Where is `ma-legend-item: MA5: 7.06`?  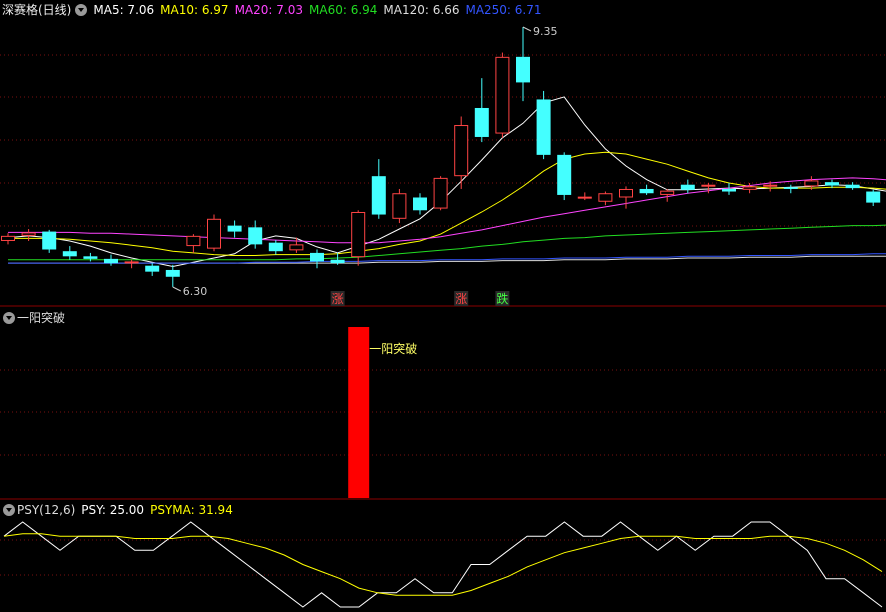
ma-legend-item: MA5: 7.06 is located at coordinates (124, 10).